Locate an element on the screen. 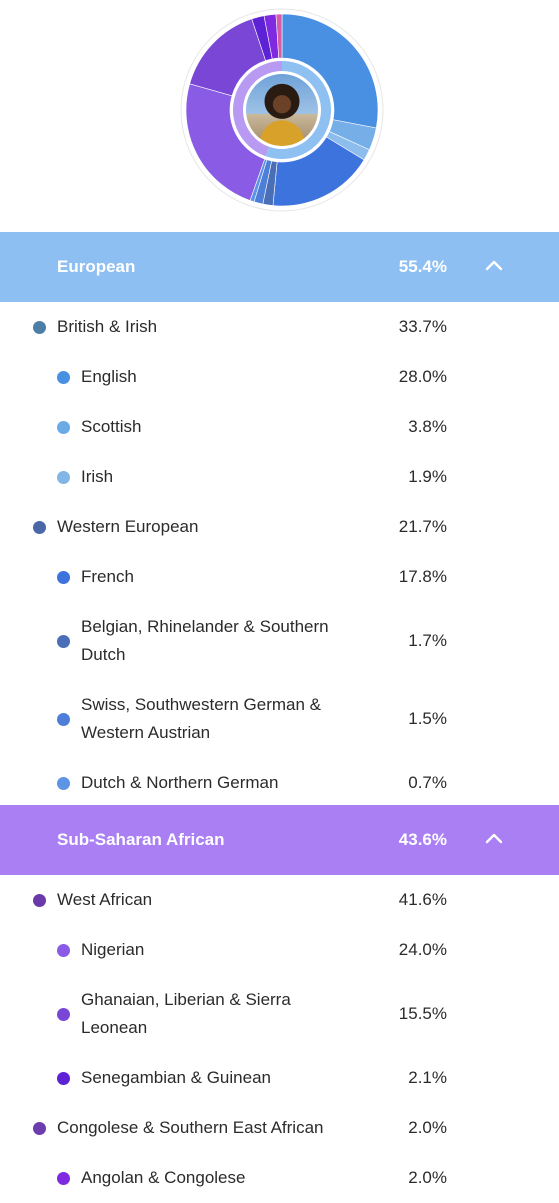 Image resolution: width=559 pixels, height=1203 pixels. ancestry-label: Angolan & Congolese is located at coordinates (163, 1177).